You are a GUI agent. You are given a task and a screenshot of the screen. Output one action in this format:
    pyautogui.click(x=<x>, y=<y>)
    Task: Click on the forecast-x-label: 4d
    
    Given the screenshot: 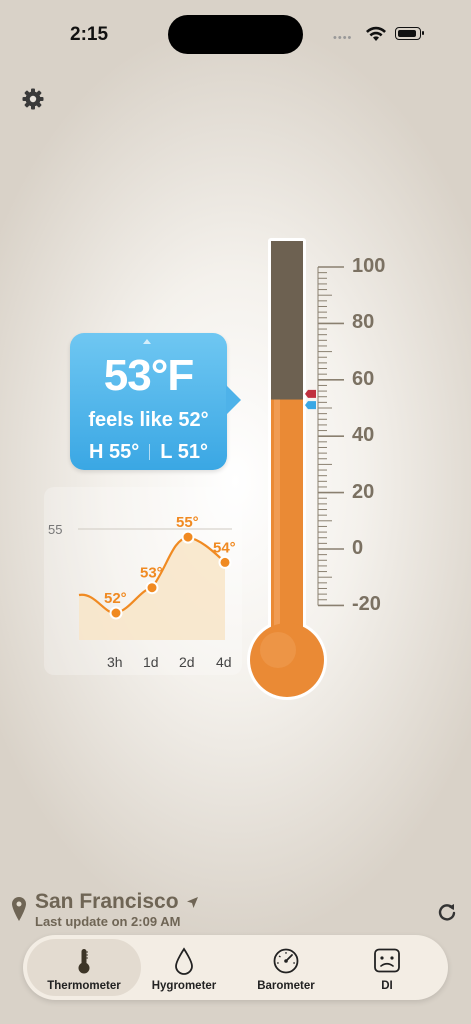 What is the action you would take?
    pyautogui.click(x=224, y=662)
    